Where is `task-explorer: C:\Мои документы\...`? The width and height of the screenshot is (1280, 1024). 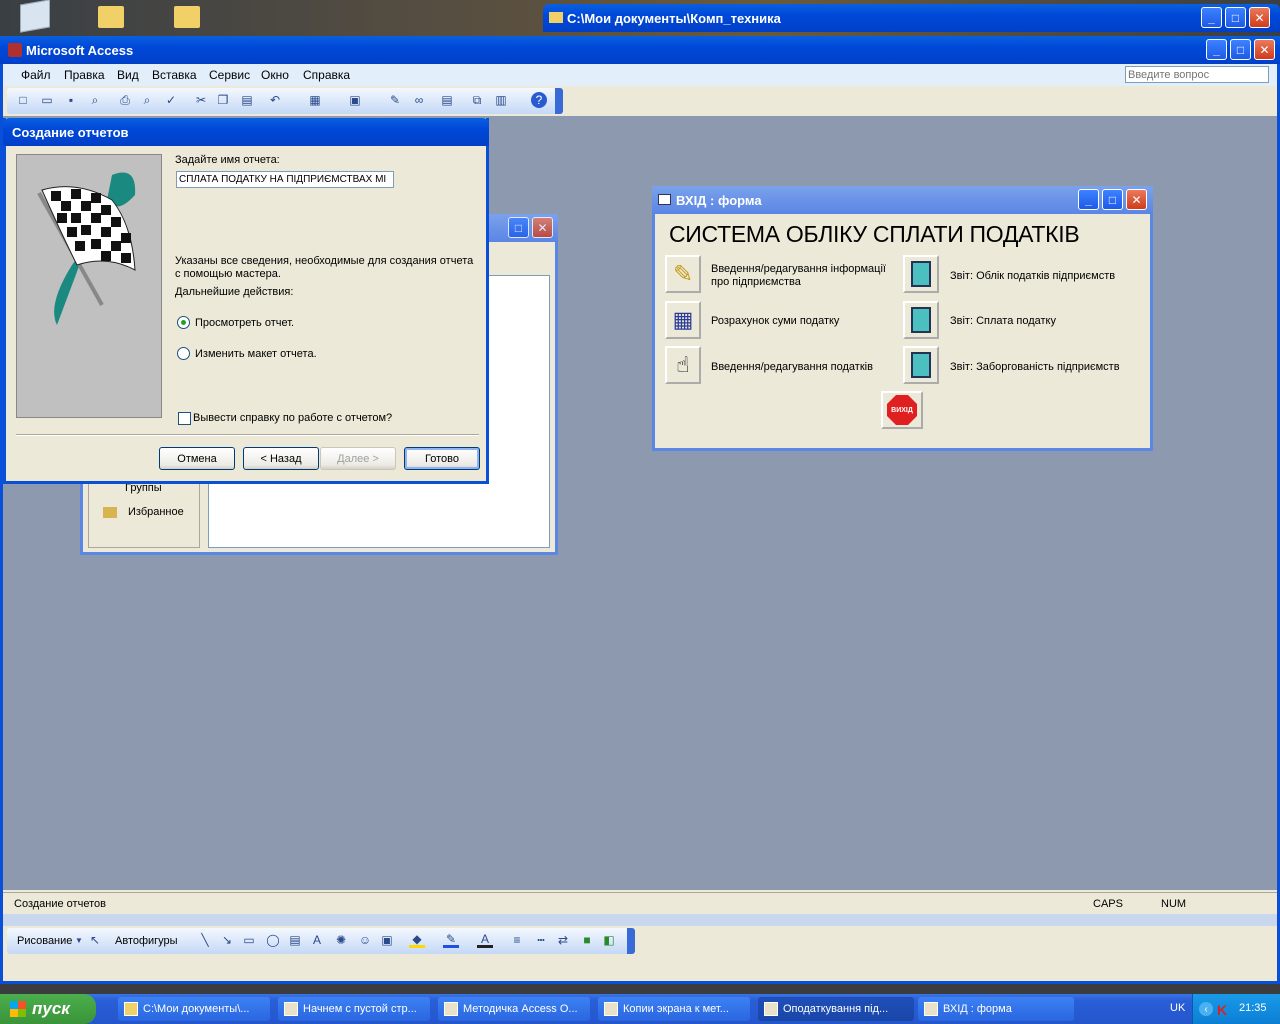 task-explorer: C:\Мои документы\... is located at coordinates (194, 1009).